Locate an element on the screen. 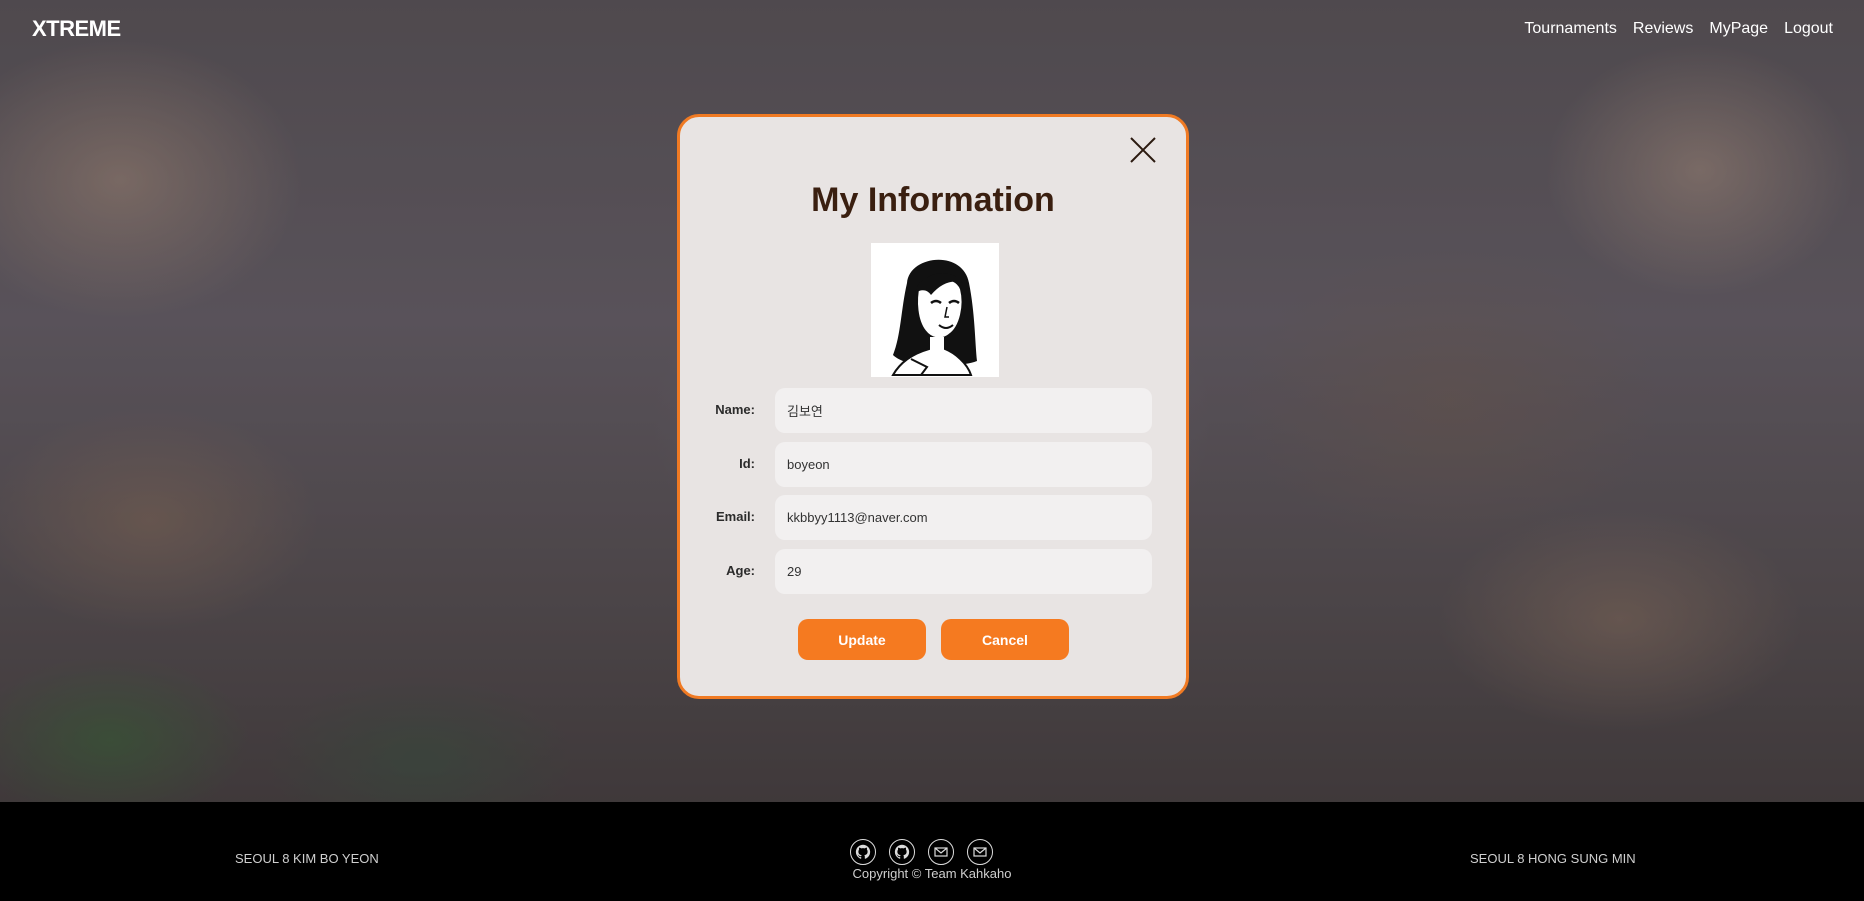 This screenshot has height=901, width=1864. update-button: Update is located at coordinates (862, 639).